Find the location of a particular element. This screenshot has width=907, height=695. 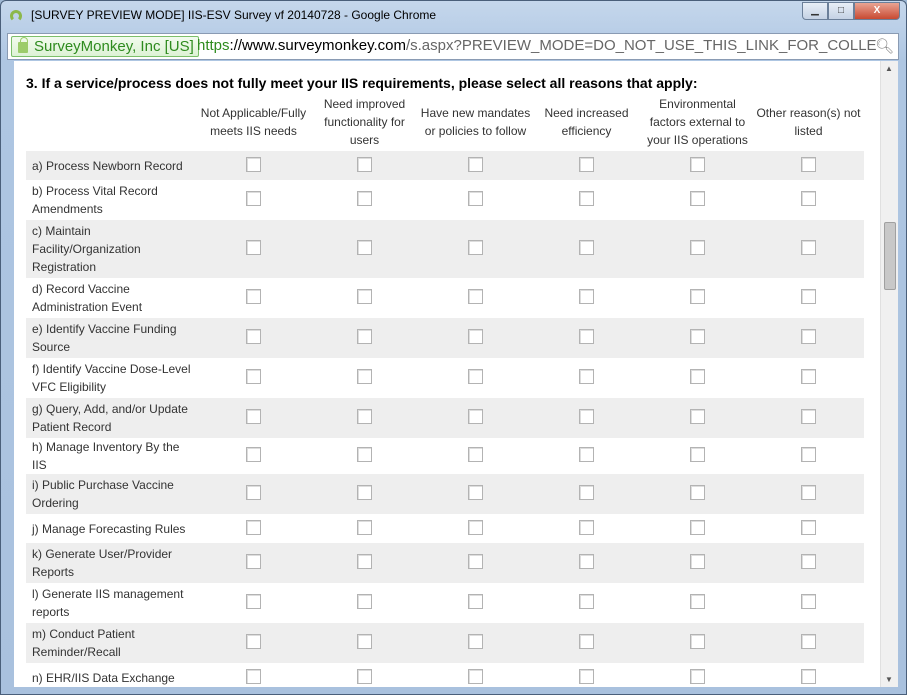

row-label: n) EHR/IIS Data Exchange is located at coordinates (103, 677).